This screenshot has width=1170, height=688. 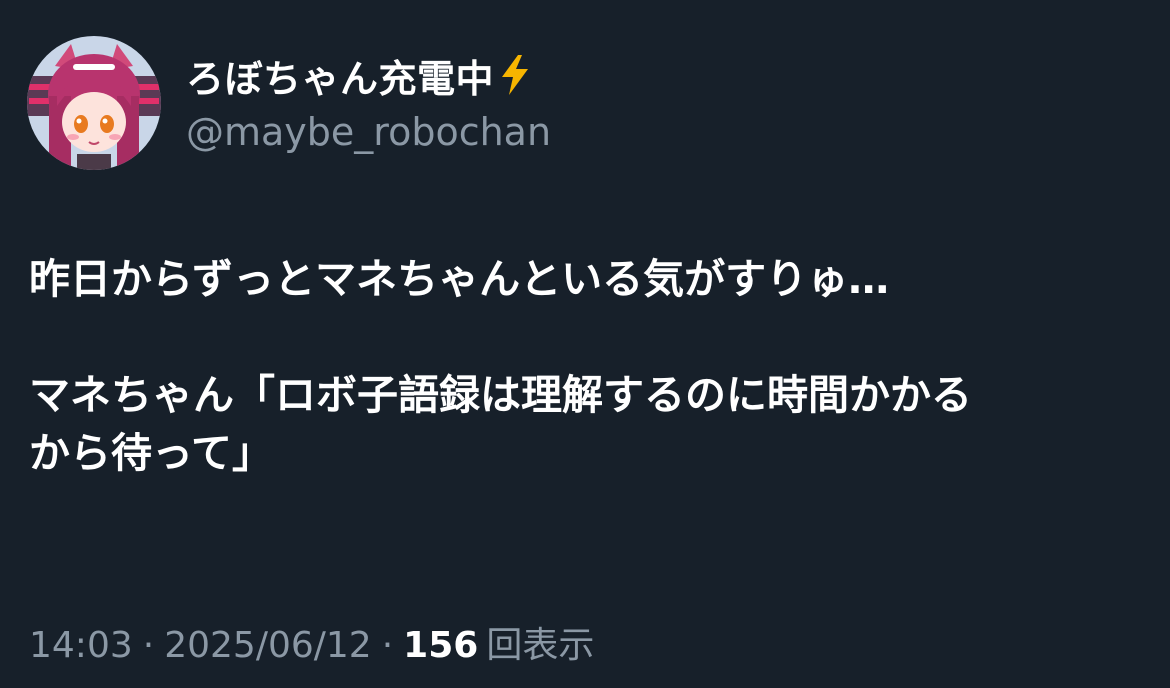 I want to click on avatar-image, so click(x=94, y=103).